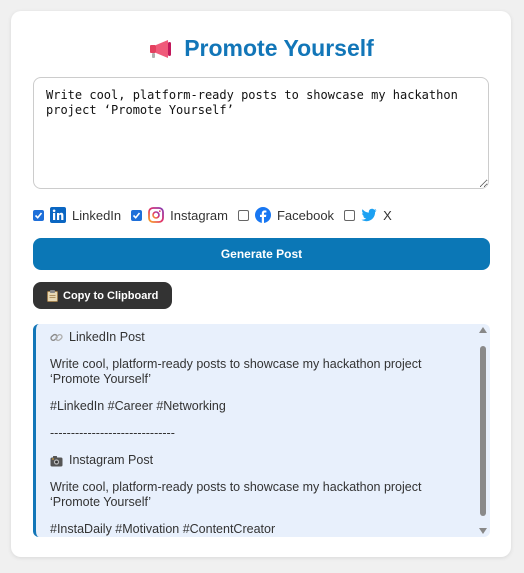 Image resolution: width=524 pixels, height=573 pixels. What do you see at coordinates (137, 215) in the screenshot?
I see `instagram-checkbox` at bounding box center [137, 215].